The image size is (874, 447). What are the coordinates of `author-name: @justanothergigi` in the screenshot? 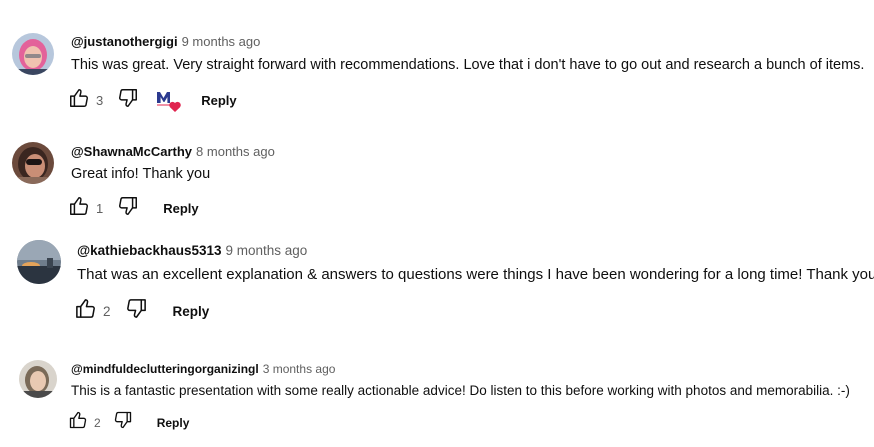 It's located at (124, 41).